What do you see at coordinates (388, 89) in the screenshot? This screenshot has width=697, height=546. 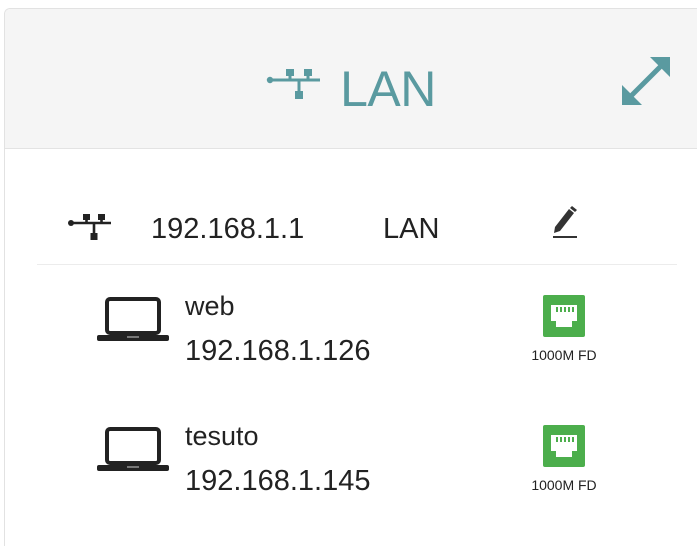 I see `panel-title-text: LAN` at bounding box center [388, 89].